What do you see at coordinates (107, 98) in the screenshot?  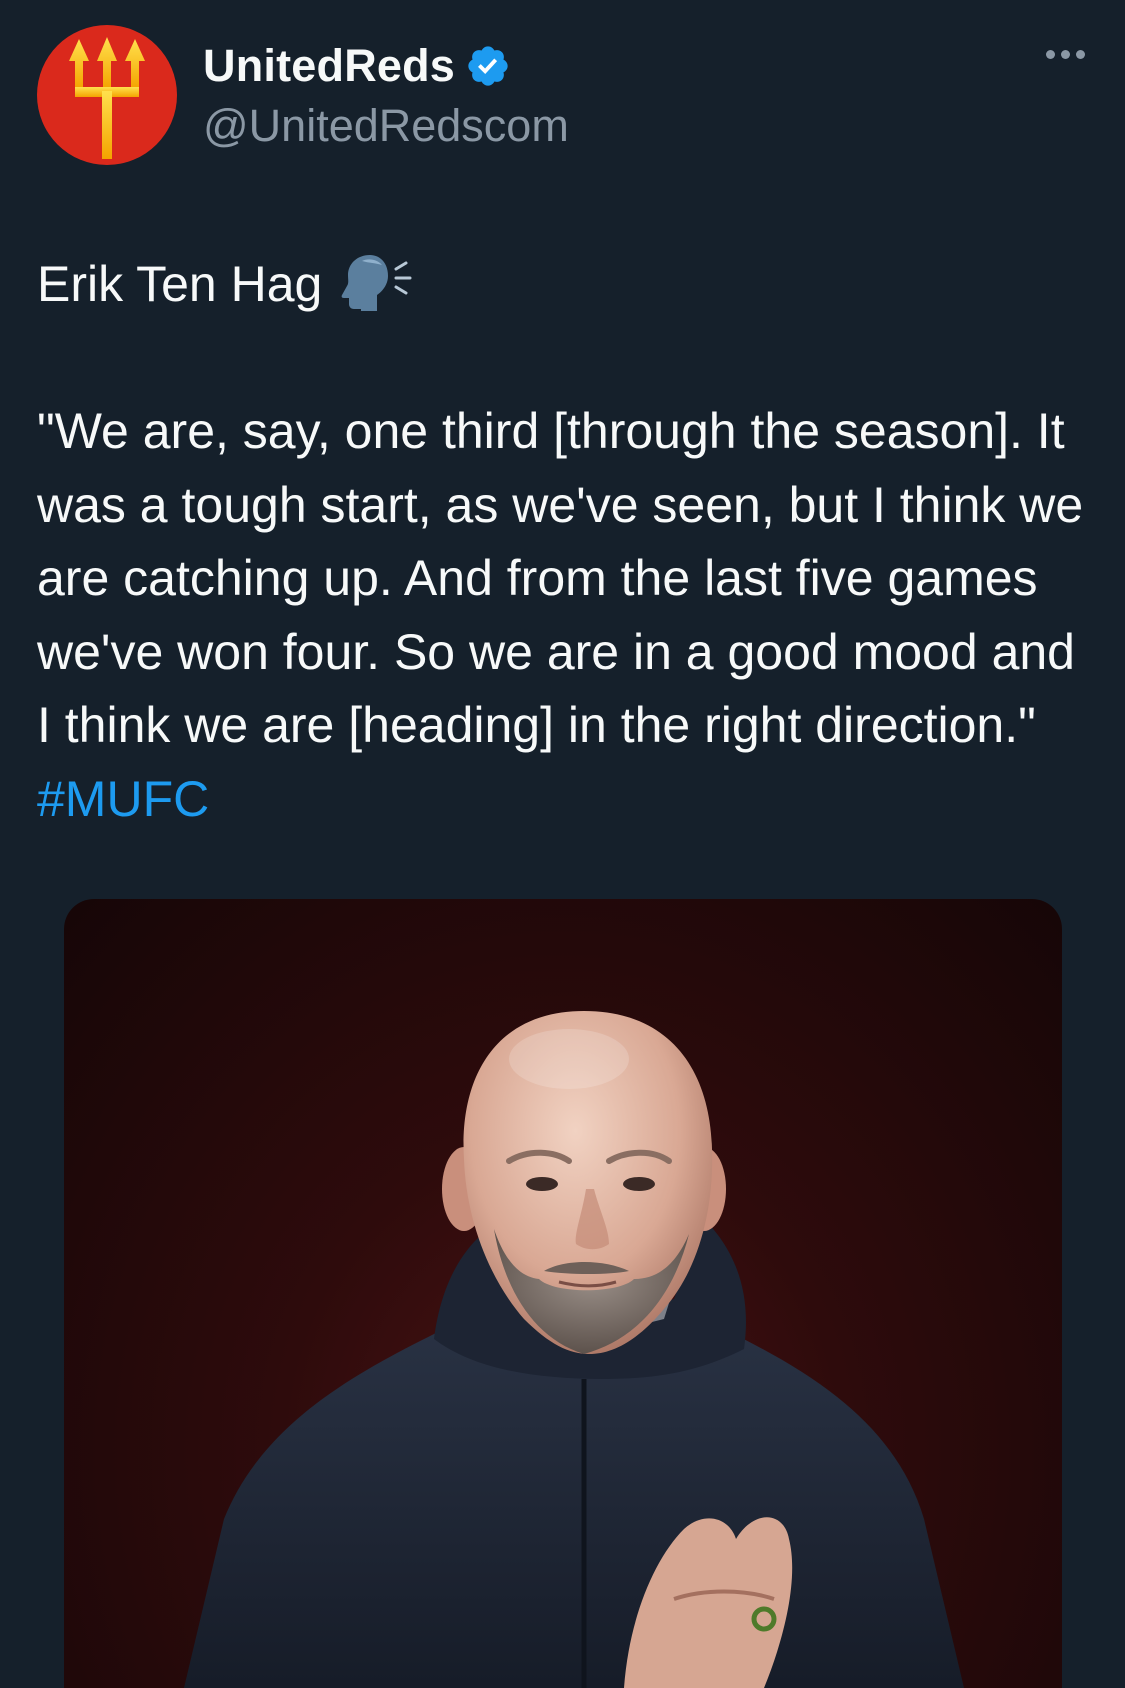 I see `trident-icon` at bounding box center [107, 98].